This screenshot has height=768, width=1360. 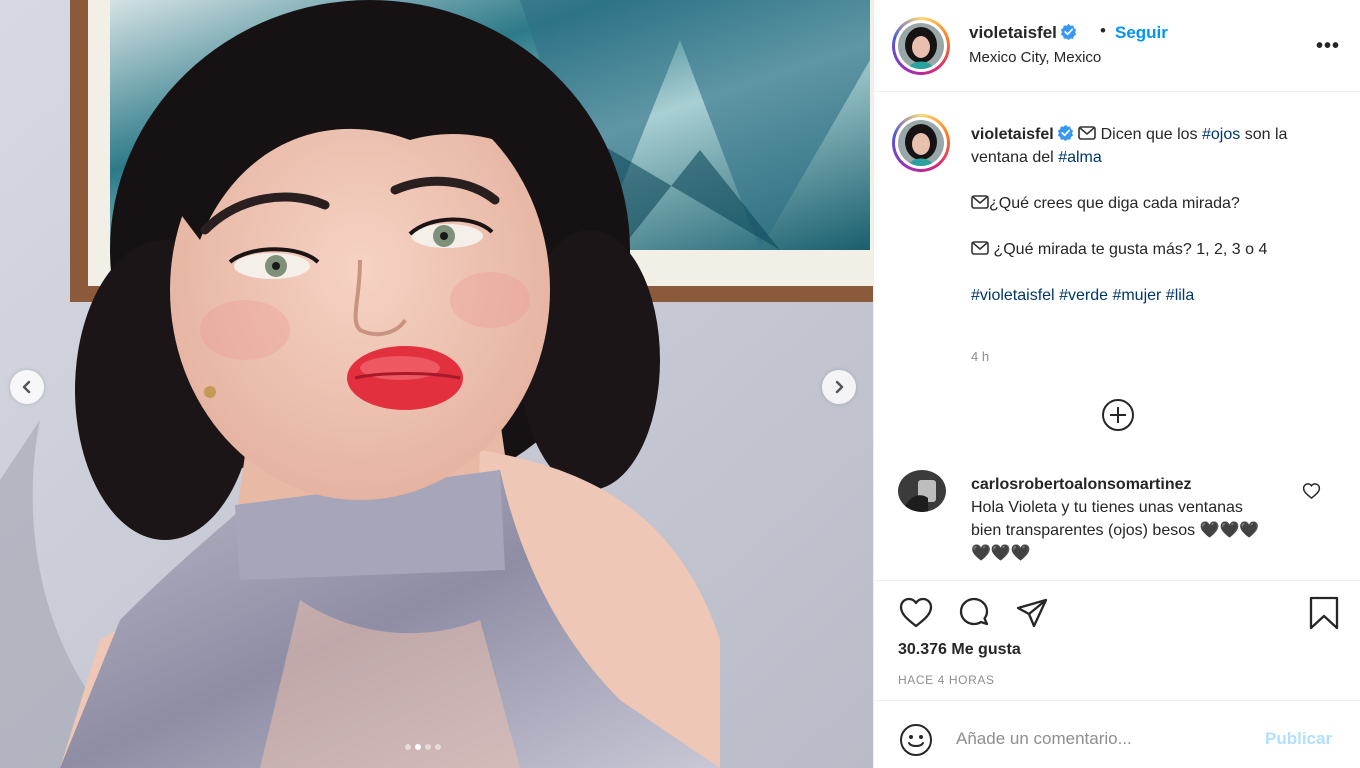 I want to click on caption-timestamp: 4 h, so click(x=980, y=356).